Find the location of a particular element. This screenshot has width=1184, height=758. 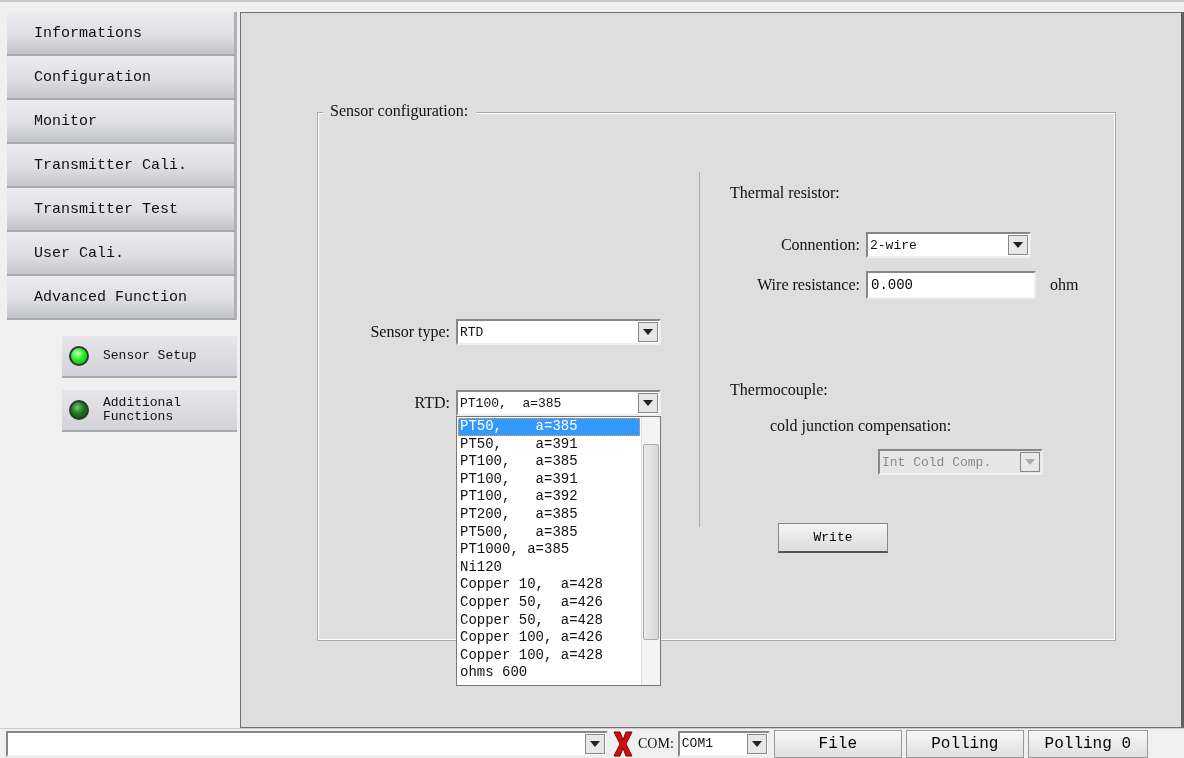

status-button: Polling is located at coordinates (964, 743).